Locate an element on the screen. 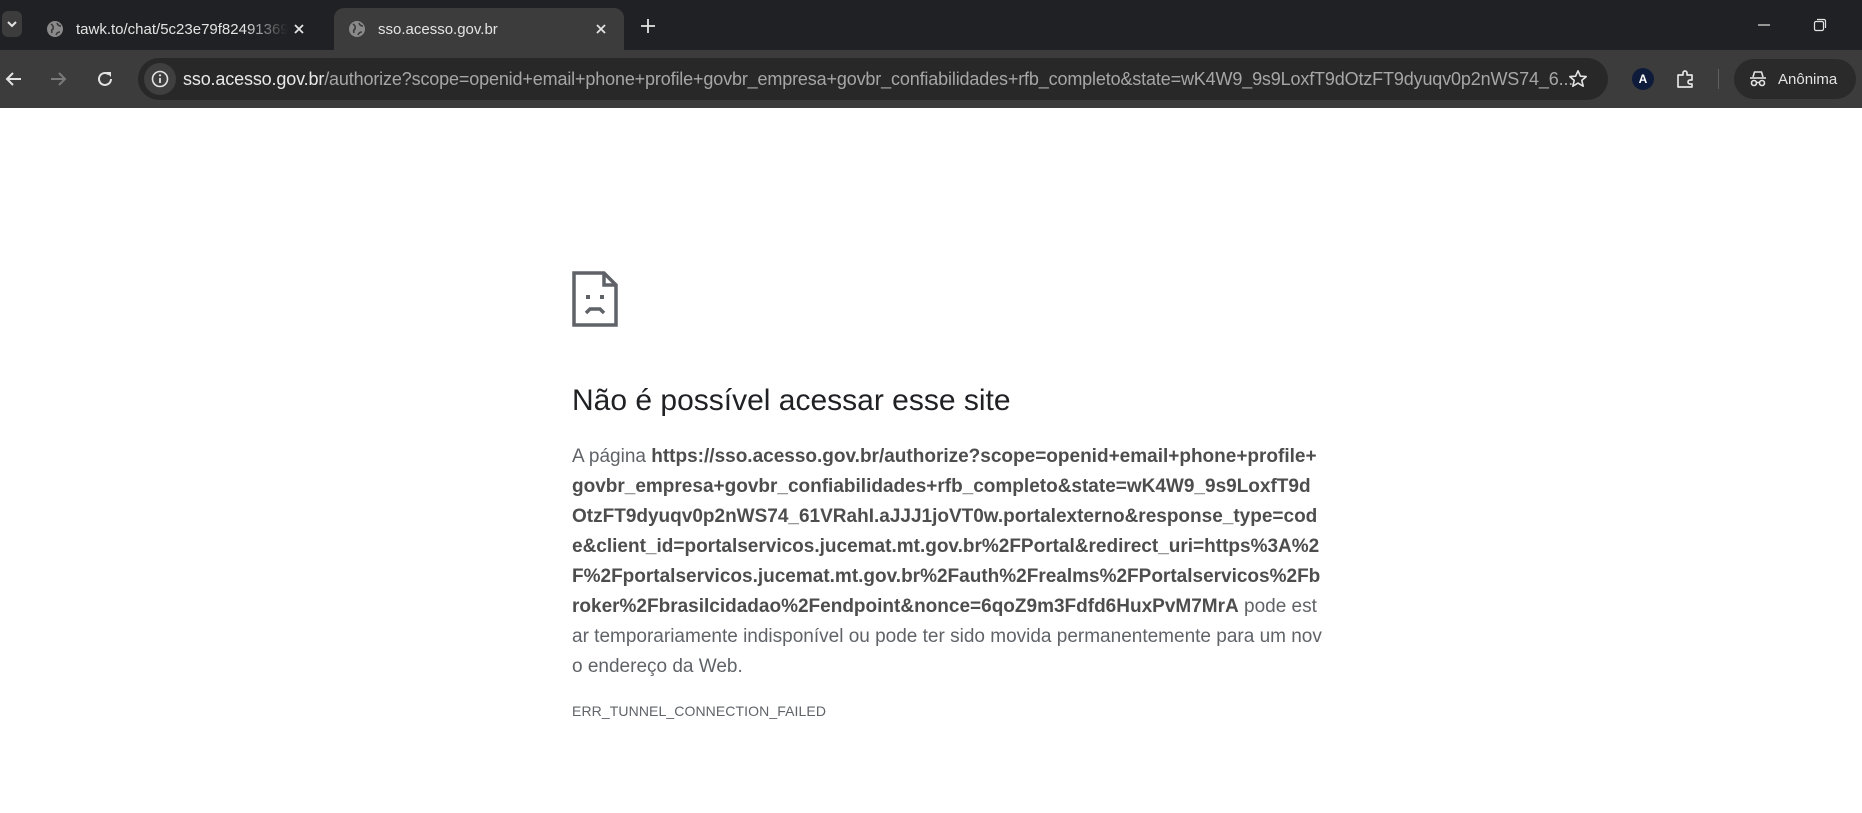 Image resolution: width=1862 pixels, height=813 pixels. forward-button is located at coordinates (58, 79).